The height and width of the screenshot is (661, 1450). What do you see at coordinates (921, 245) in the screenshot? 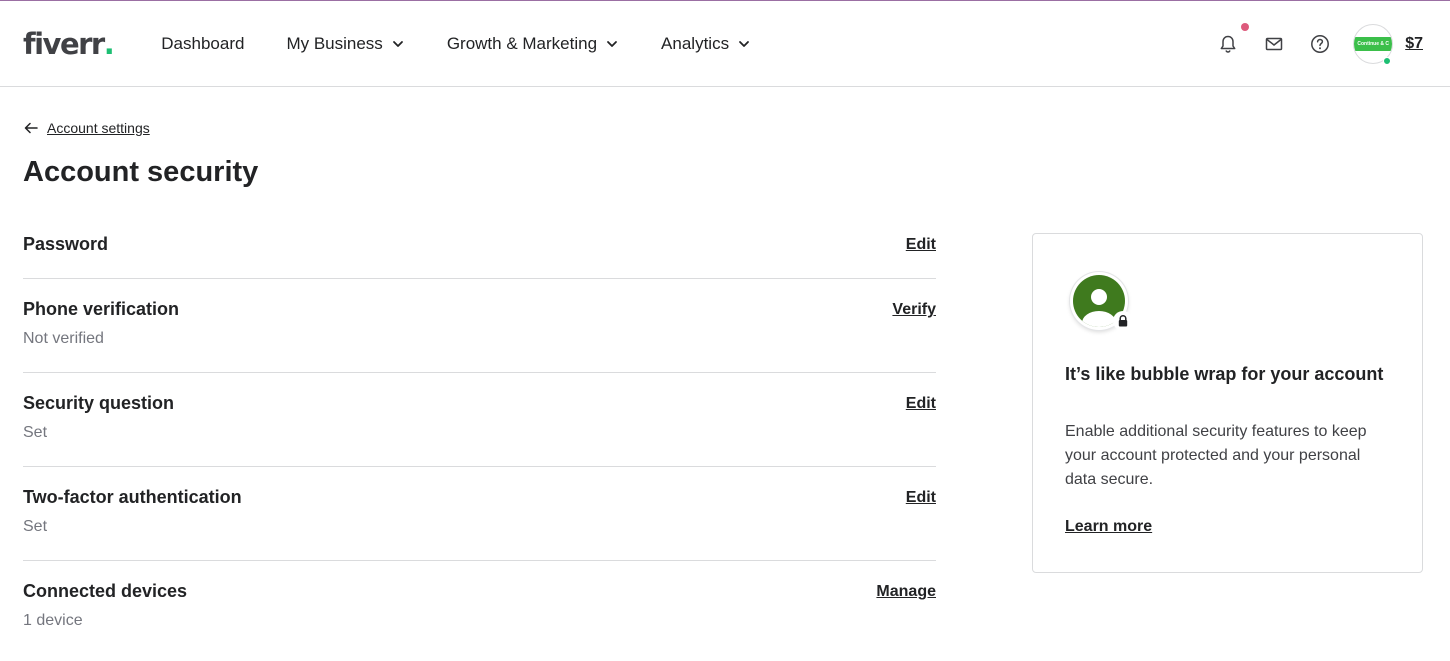
I see `edit-password-button: Edit` at bounding box center [921, 245].